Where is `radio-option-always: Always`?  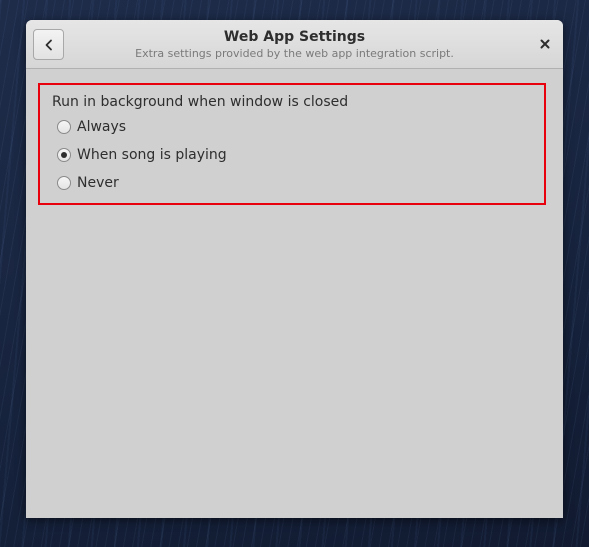
radio-option-always: Always is located at coordinates (91, 127).